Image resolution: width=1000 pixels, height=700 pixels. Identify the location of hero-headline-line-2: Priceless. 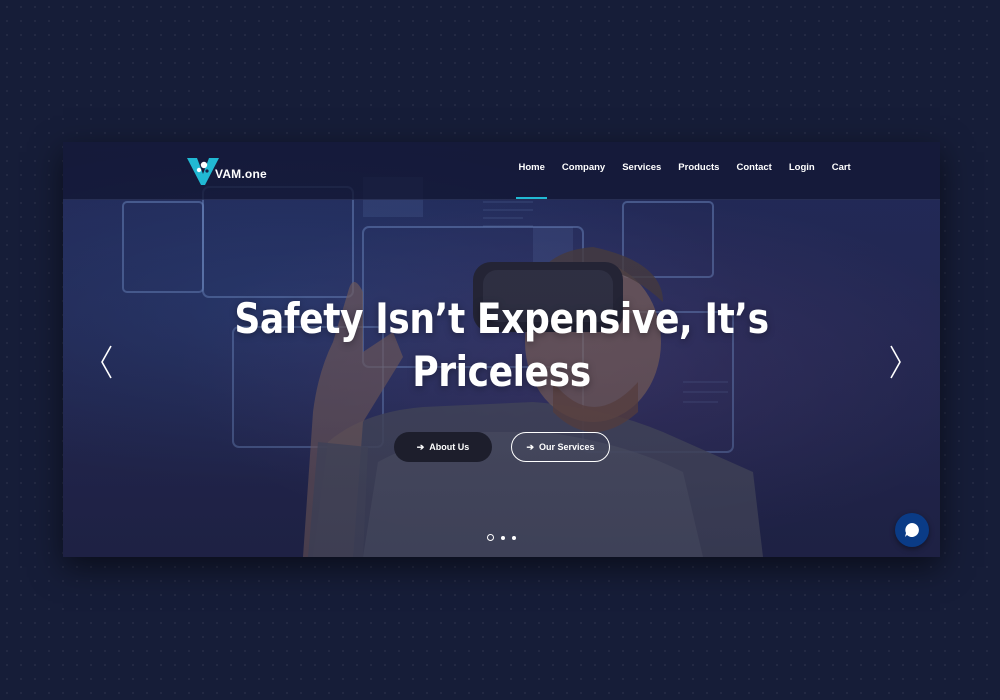
(501, 371).